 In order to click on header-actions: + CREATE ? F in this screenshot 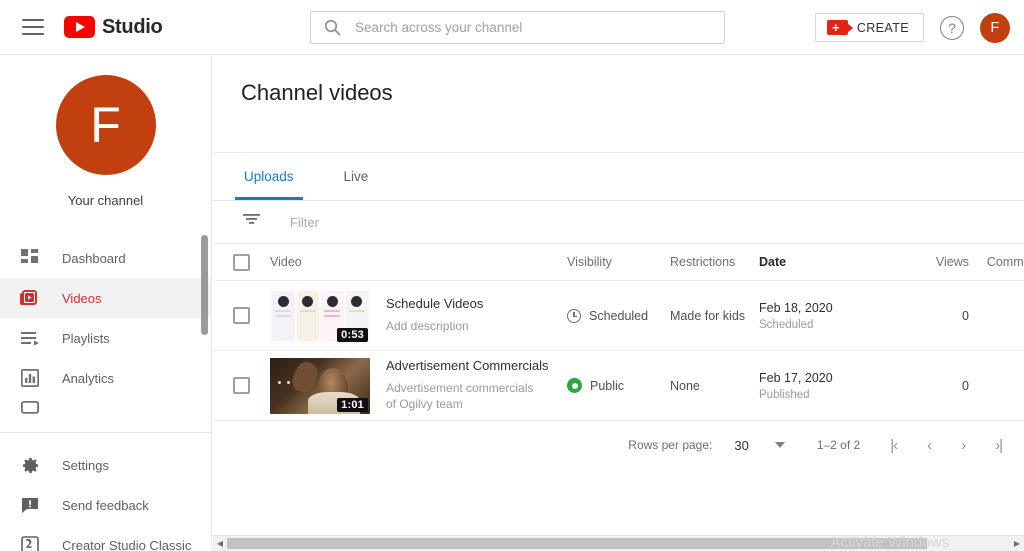, I will do `click(912, 27)`.